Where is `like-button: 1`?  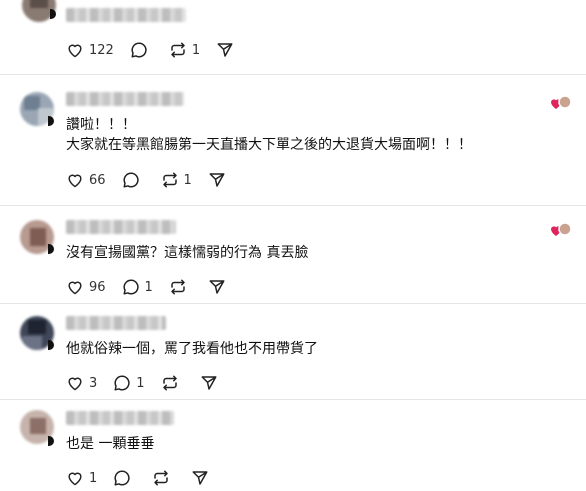
like-button: 1 is located at coordinates (81, 478).